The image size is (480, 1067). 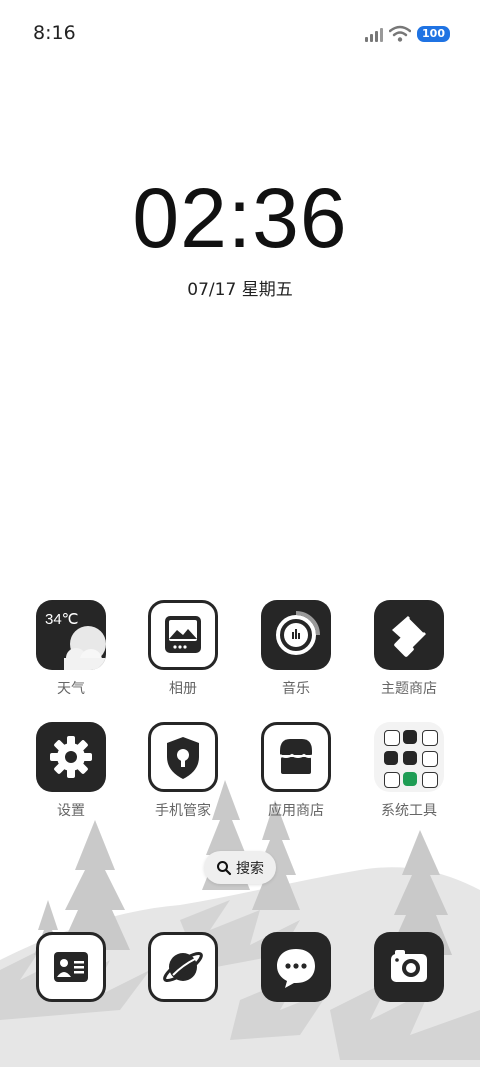 I want to click on camera-icon, so click(x=409, y=967).